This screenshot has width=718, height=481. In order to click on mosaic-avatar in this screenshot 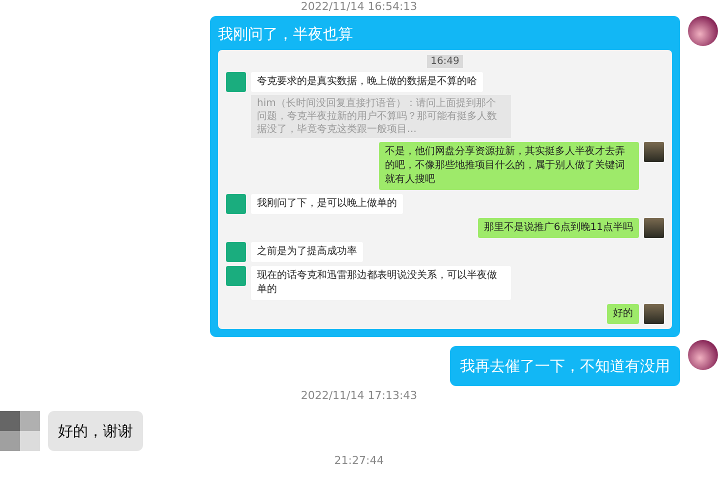, I will do `click(20, 431)`.